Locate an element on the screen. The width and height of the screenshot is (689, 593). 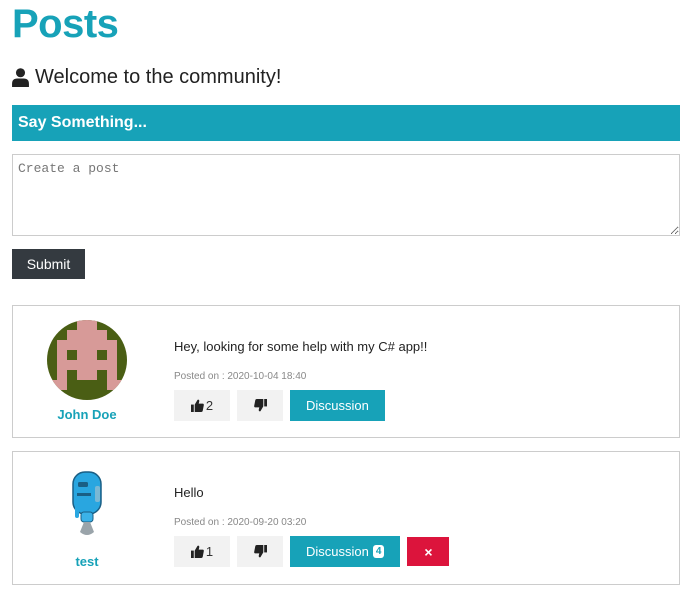
like-button: 2 is located at coordinates (202, 405).